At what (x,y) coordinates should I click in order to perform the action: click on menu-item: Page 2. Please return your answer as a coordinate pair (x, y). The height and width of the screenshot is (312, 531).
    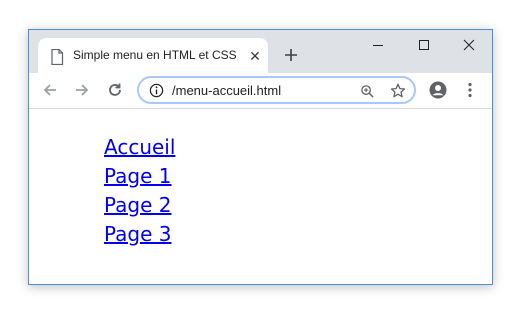
    Looking at the image, I should click on (139, 205).